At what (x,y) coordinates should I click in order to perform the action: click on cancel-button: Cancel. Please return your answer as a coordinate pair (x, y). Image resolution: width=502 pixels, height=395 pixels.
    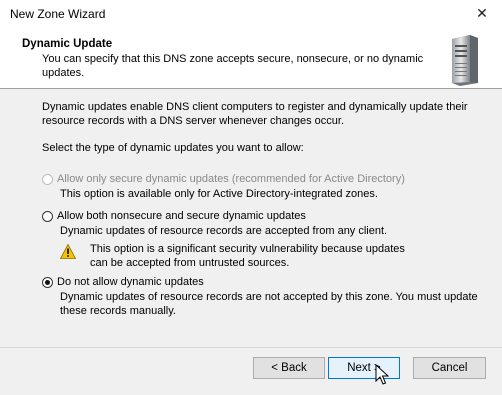
    Looking at the image, I should click on (449, 368).